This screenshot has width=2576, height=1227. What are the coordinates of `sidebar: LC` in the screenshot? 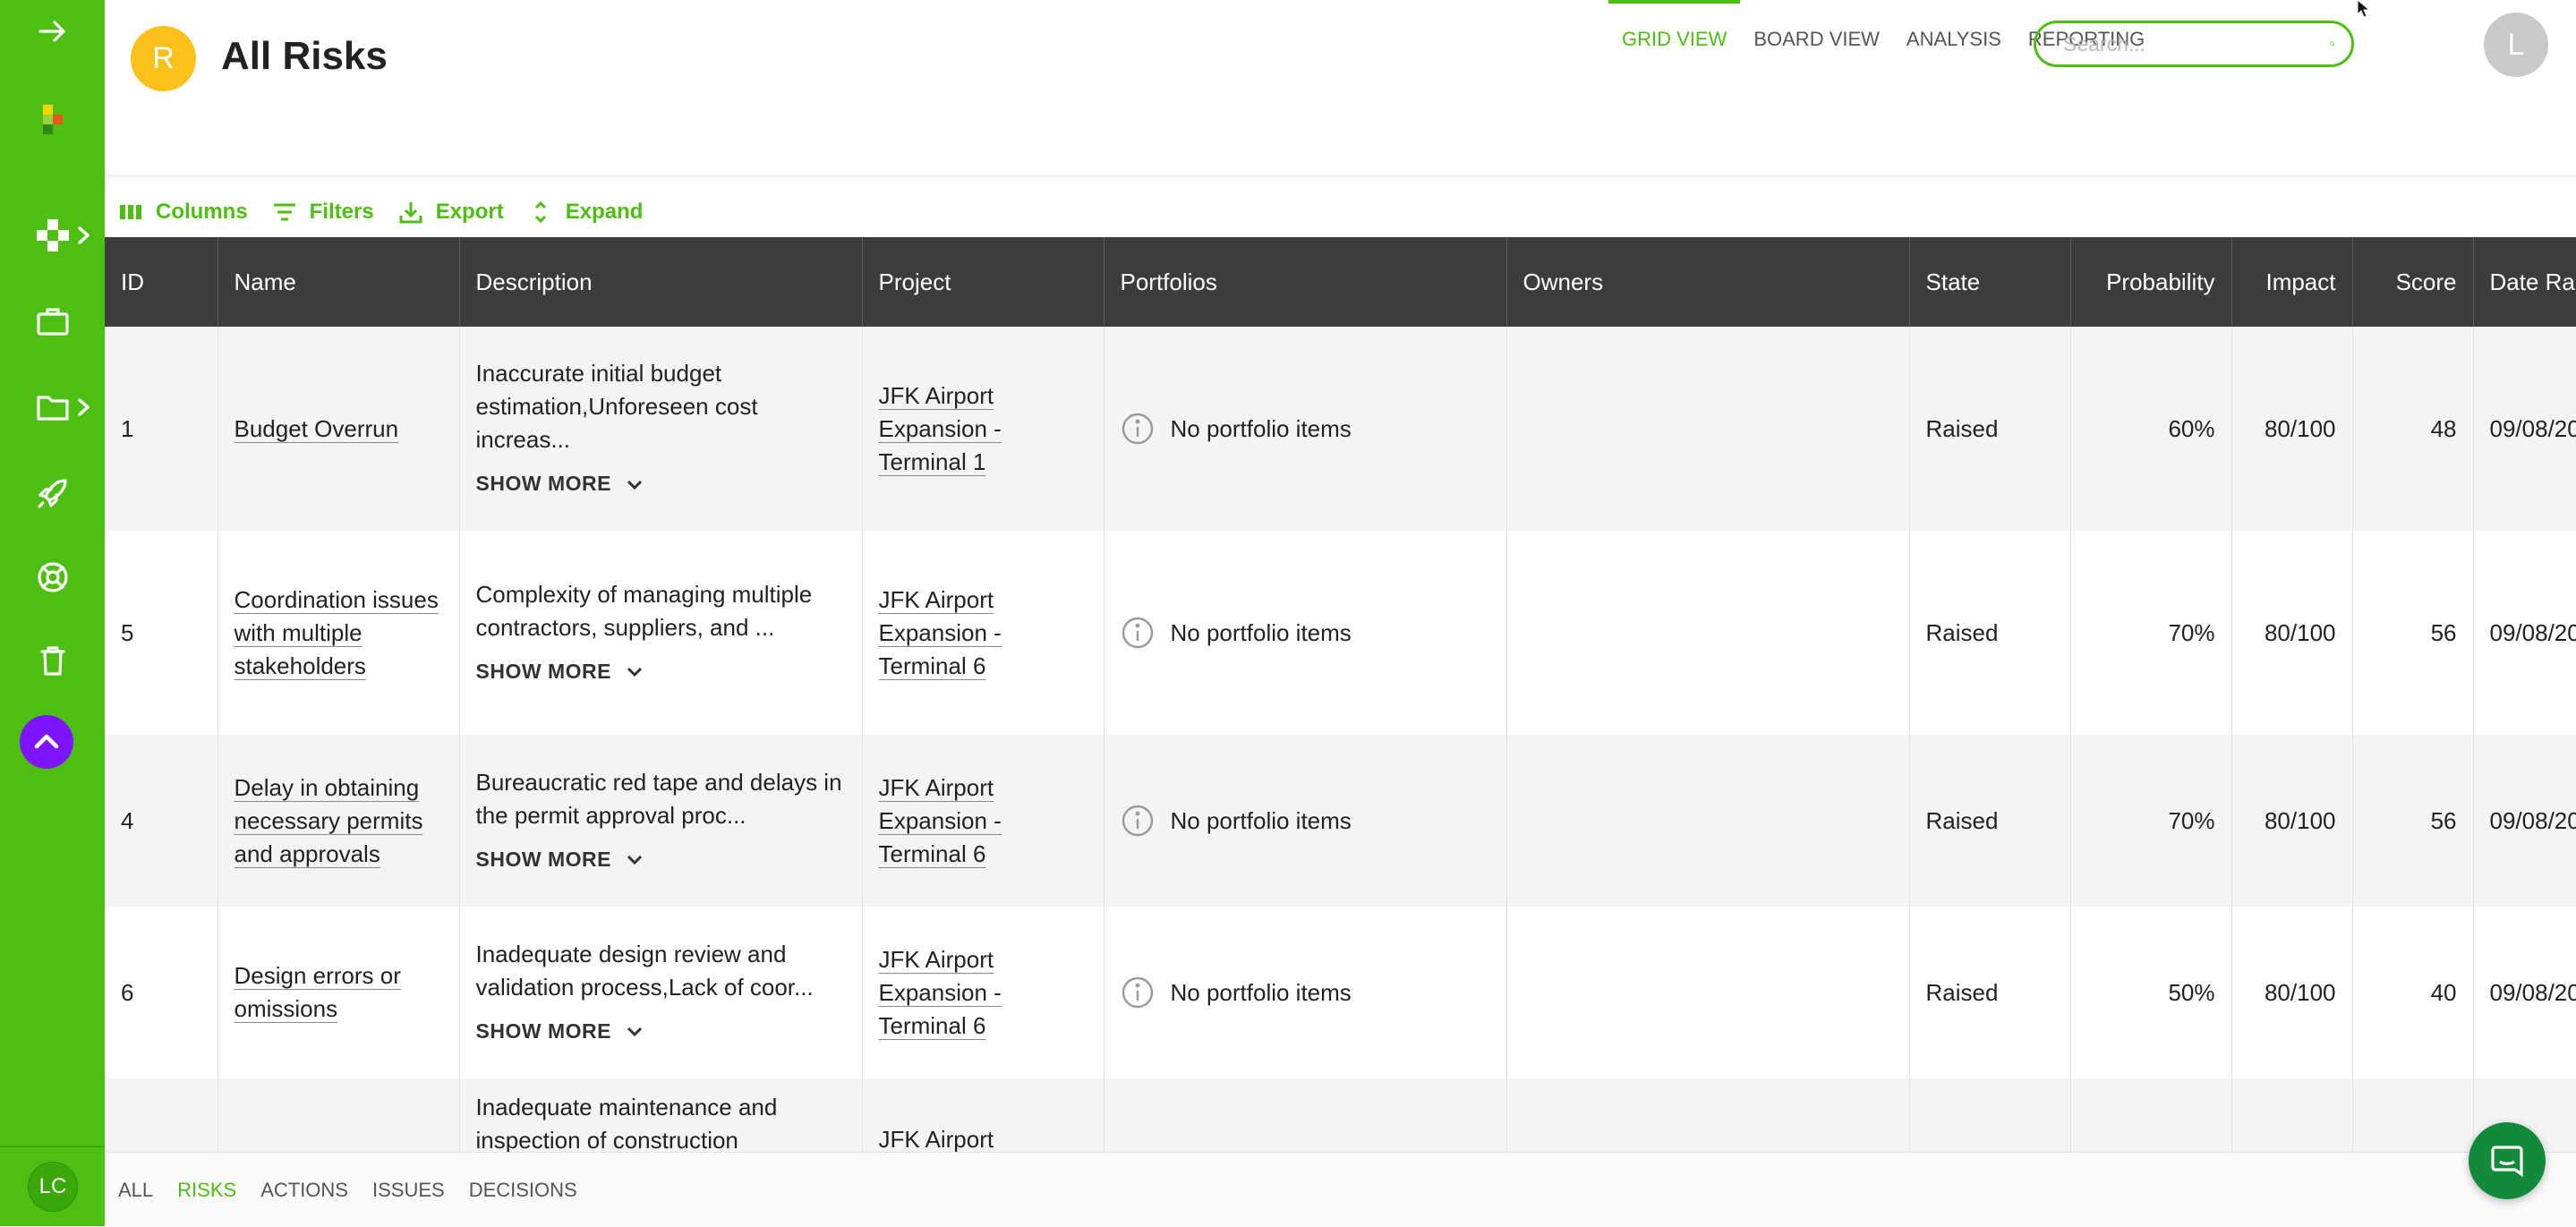 It's located at (52, 613).